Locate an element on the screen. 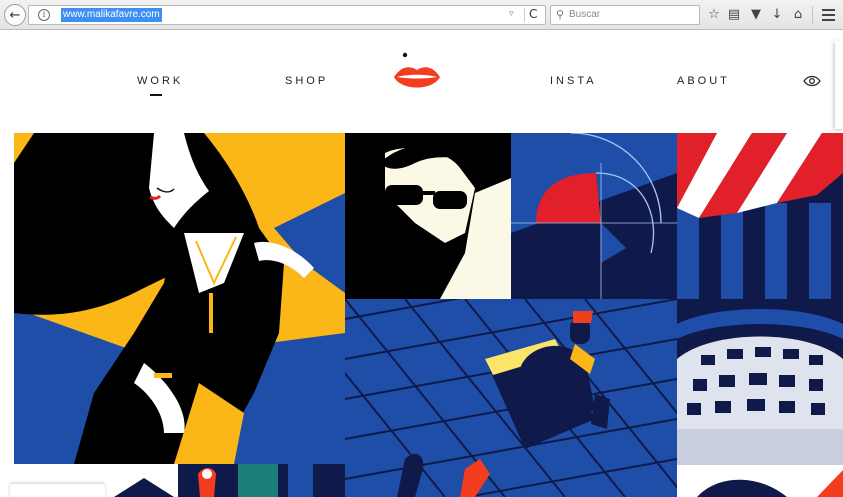 This screenshot has height=497, width=843. nav-about-link: ABOUT is located at coordinates (703, 81).